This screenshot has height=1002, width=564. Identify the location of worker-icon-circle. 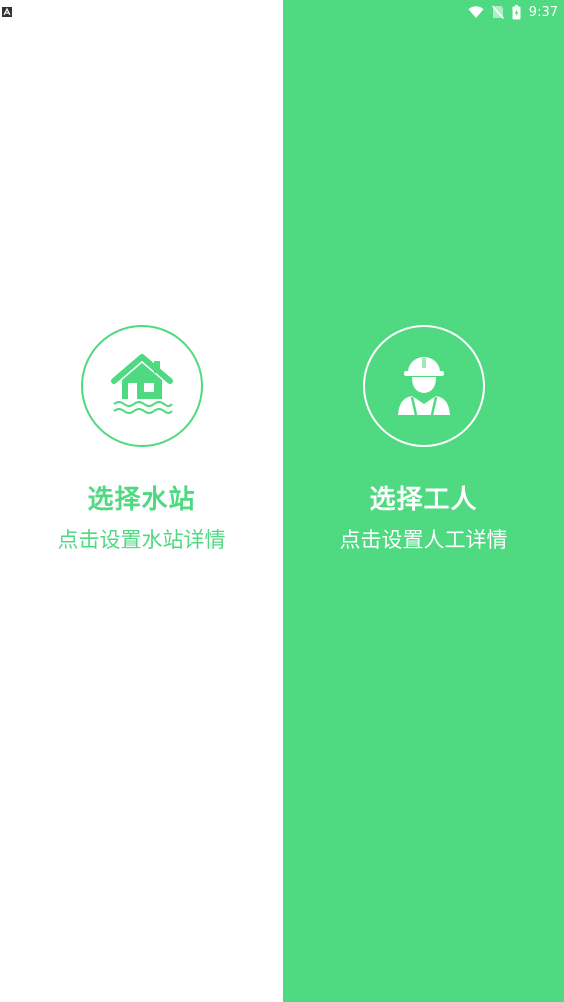
(423, 386).